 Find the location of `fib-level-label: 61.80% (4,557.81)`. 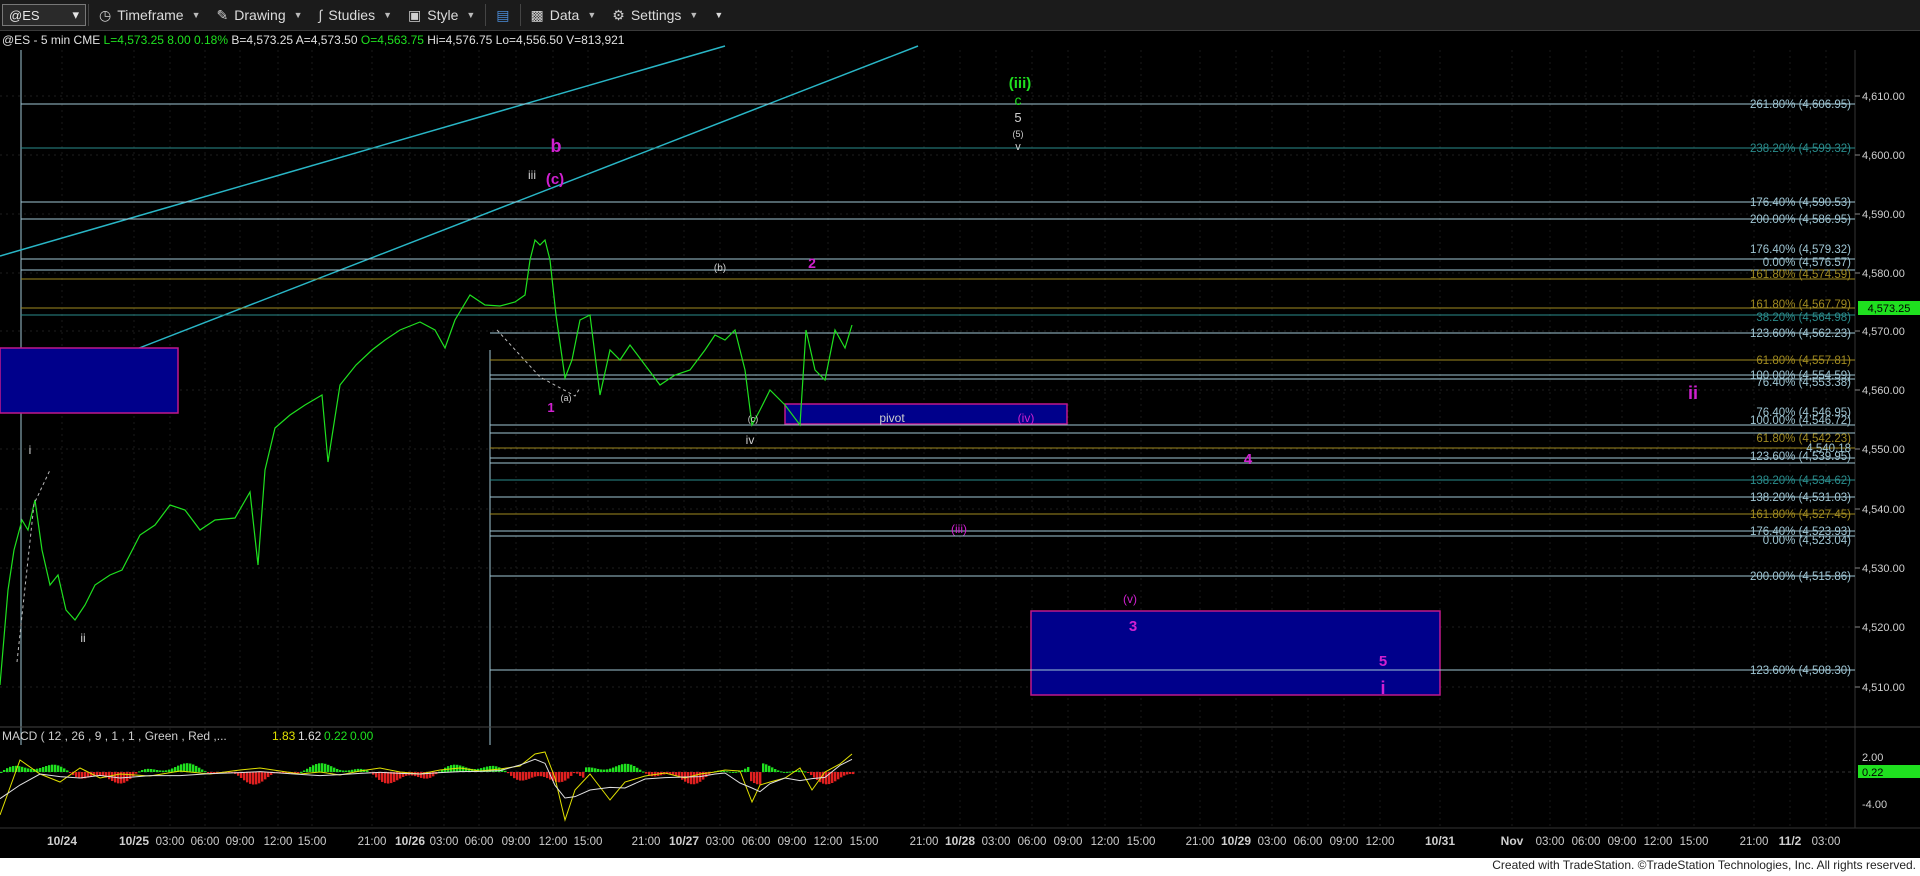

fib-level-label: 61.80% (4,557.81) is located at coordinates (1803, 361).